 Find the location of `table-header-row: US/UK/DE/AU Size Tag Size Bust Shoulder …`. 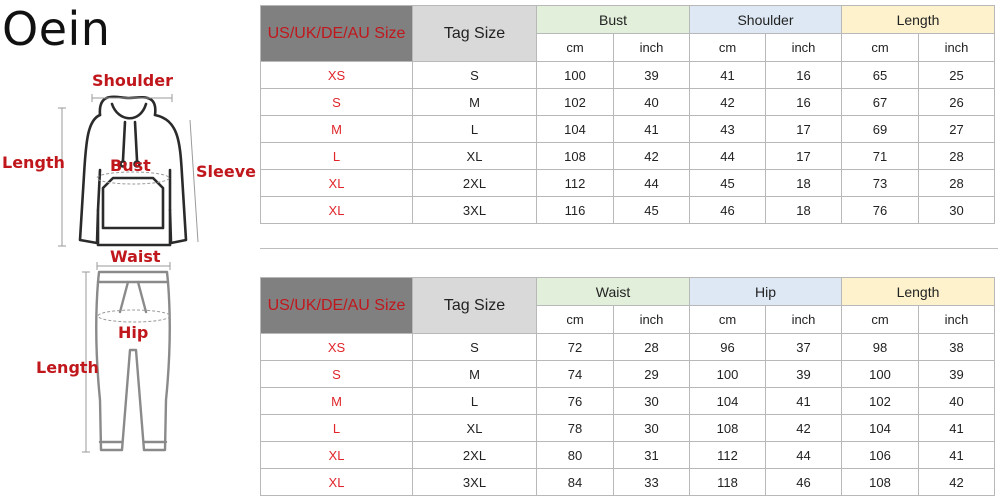

table-header-row: US/UK/DE/AU Size Tag Size Bust Shoulder … is located at coordinates (627, 33).